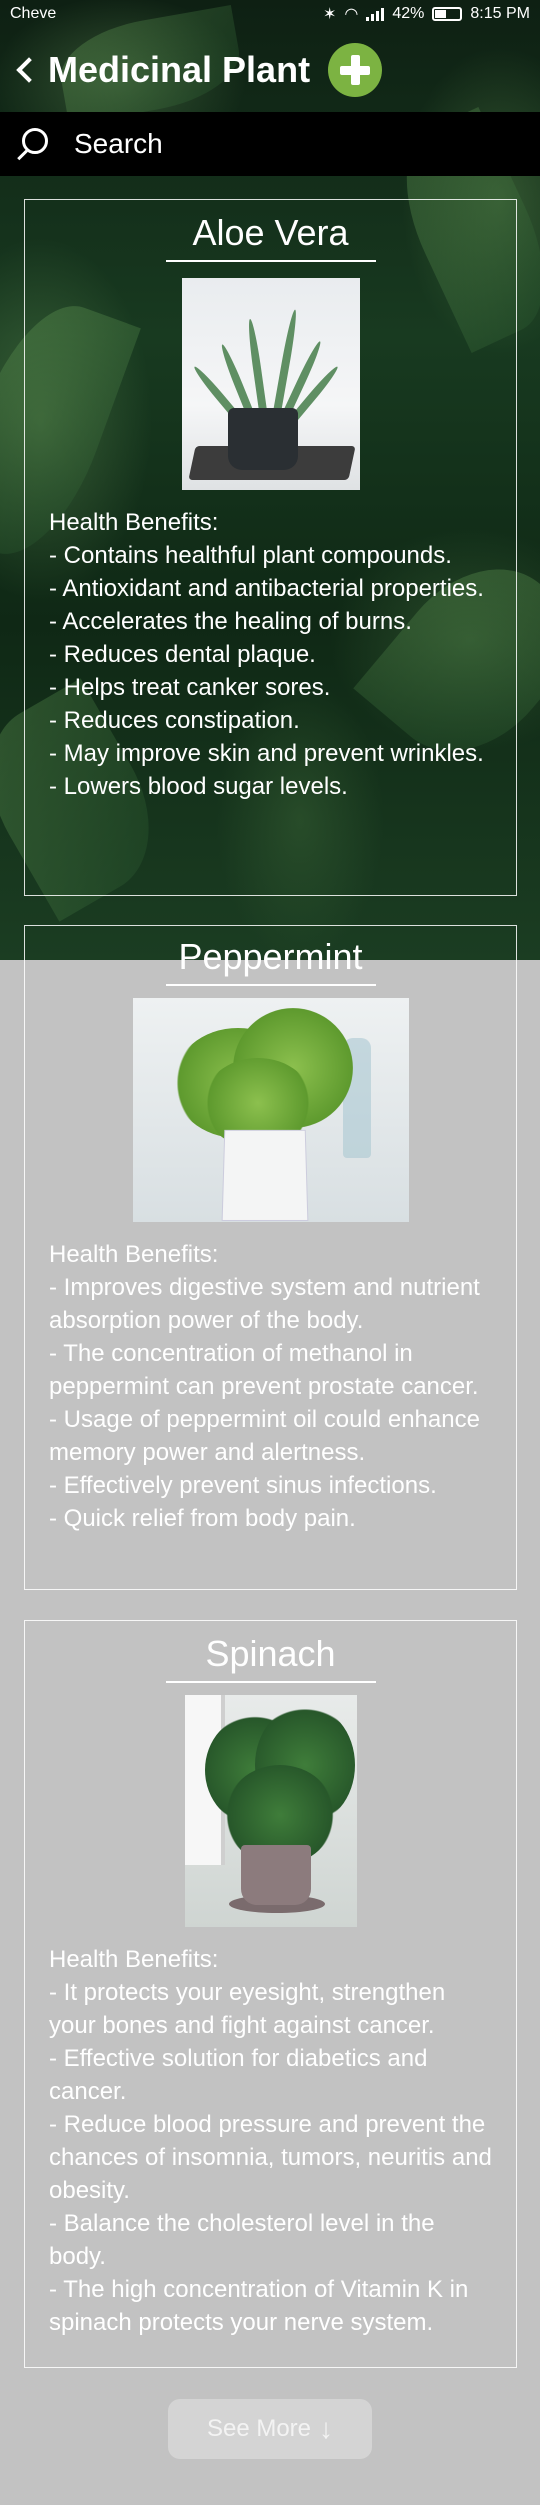 The image size is (540, 2505). Describe the element at coordinates (270, 144) in the screenshot. I see `search-bar: Search` at that location.